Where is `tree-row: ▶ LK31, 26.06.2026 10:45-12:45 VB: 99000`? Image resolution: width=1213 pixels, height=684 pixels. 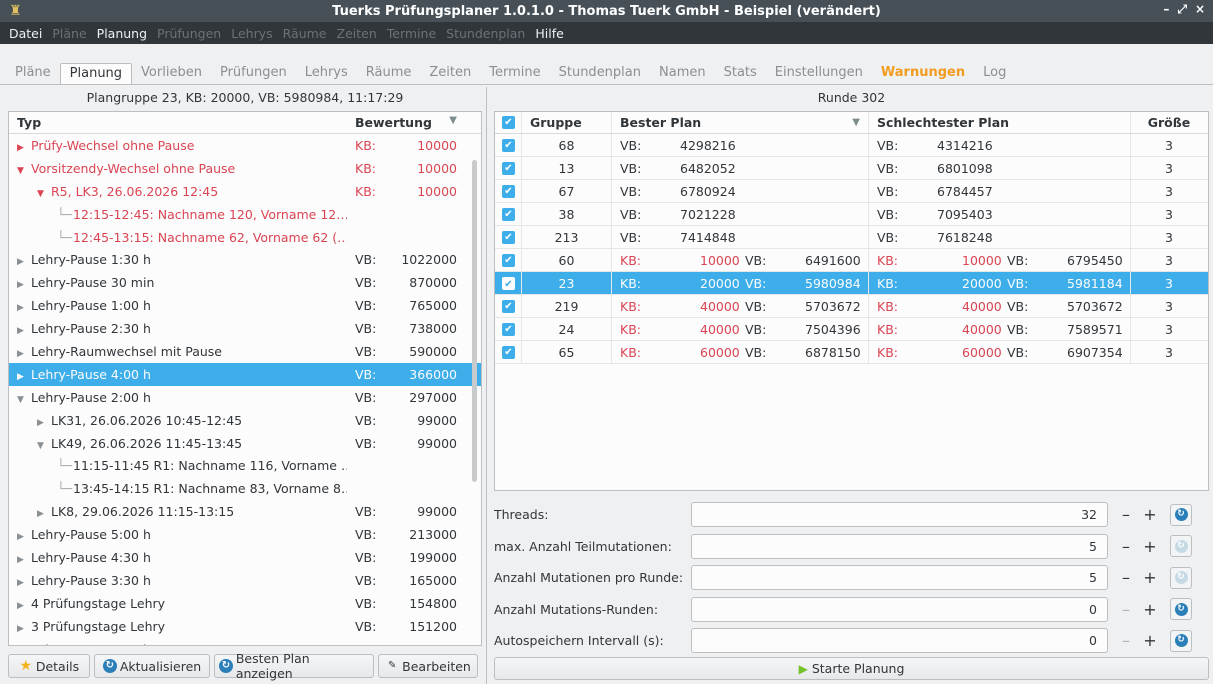
tree-row: ▶ LK31, 26.06.2026 10:45-12:45 VB: 99000 is located at coordinates (245, 420).